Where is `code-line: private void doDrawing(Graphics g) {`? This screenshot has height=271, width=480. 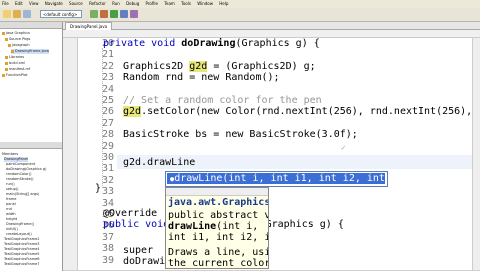 code-line: private void doDrawing(Graphics g) { is located at coordinates (211, 43).